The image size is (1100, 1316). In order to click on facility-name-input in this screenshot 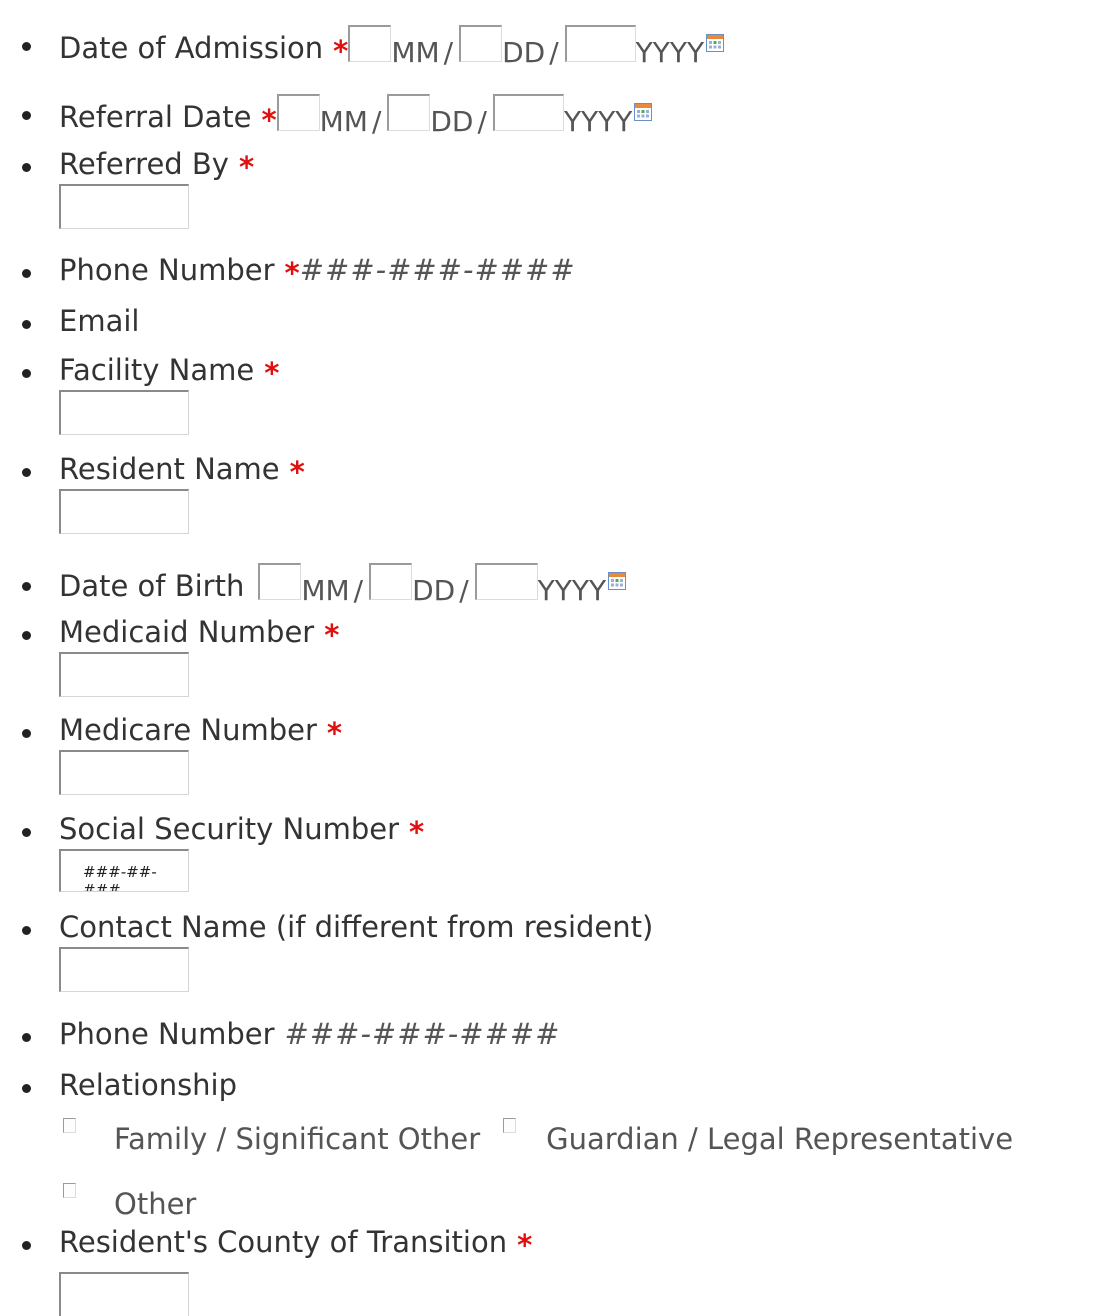, I will do `click(124, 412)`.